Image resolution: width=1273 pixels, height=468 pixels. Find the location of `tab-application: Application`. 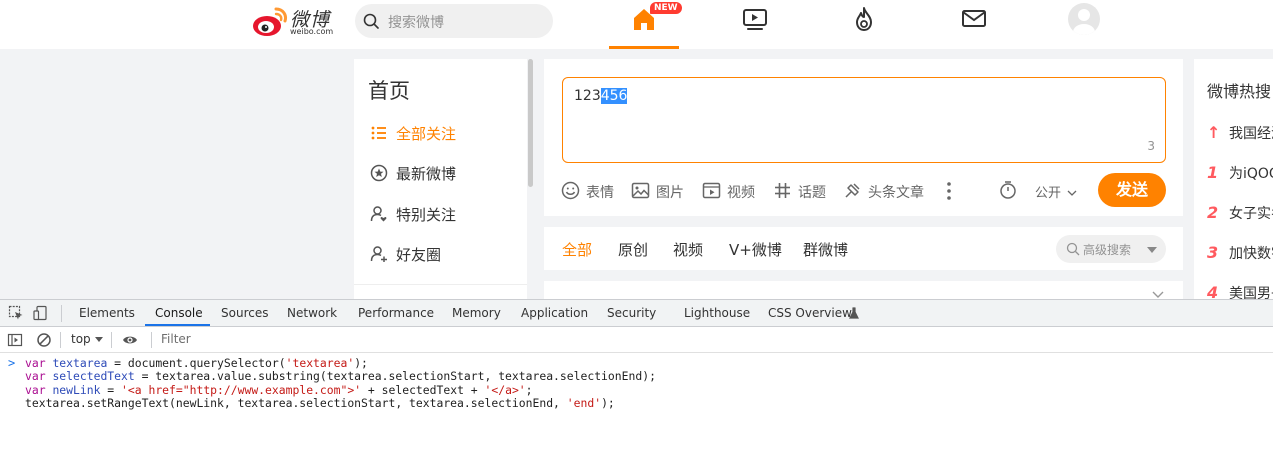

tab-application: Application is located at coordinates (554, 313).